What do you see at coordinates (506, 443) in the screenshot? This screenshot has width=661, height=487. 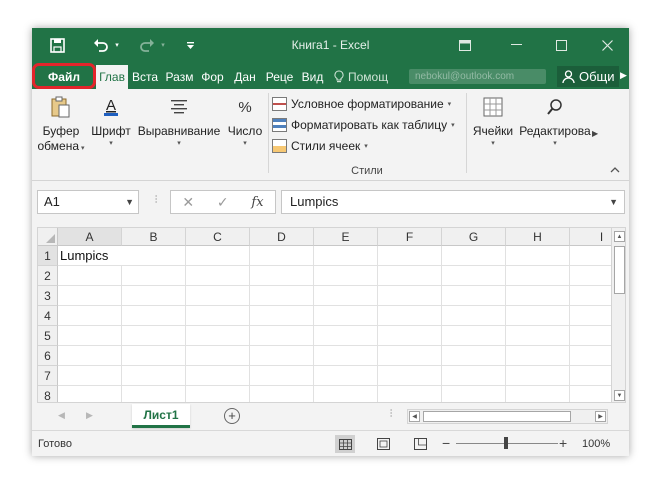 I see `zoom-slider-thumb` at bounding box center [506, 443].